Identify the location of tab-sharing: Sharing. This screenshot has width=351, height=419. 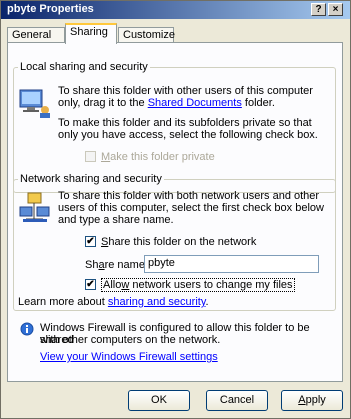
(91, 33).